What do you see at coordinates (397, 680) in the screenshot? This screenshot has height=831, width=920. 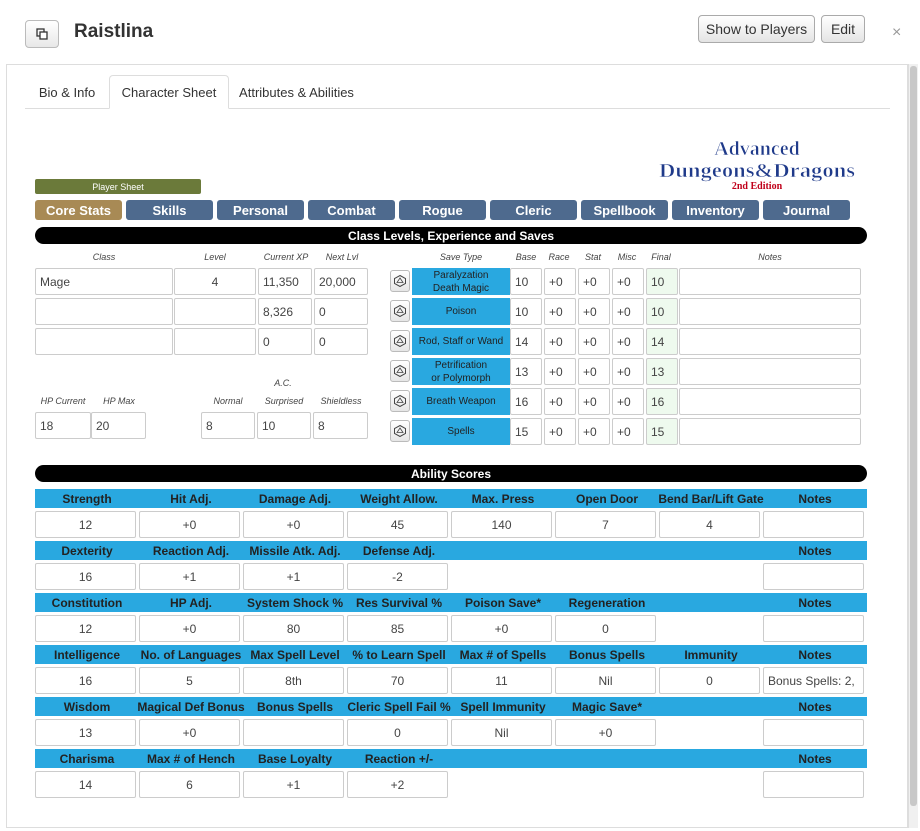 I see `ability-value-field: 70` at bounding box center [397, 680].